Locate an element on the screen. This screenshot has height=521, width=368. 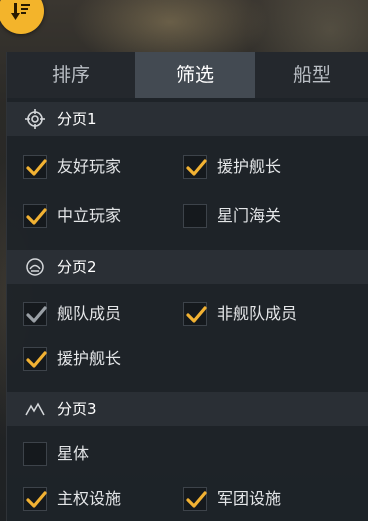
section-title: 分页3 is located at coordinates (77, 409).